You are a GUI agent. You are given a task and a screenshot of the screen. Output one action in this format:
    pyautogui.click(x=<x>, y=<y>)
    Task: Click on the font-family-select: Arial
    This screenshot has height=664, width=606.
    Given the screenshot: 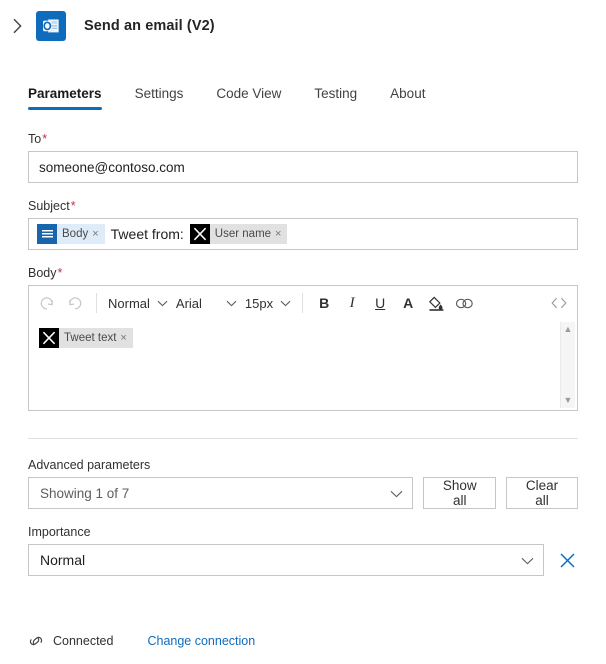 What is the action you would take?
    pyautogui.click(x=206, y=303)
    